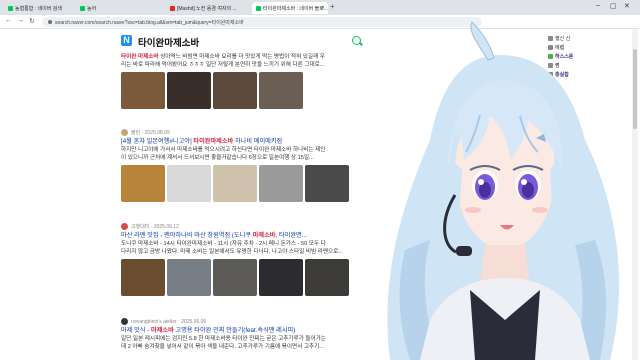 This screenshot has width=640, height=360. I want to click on result-2-author: 불린 · 2025.08.09, so click(243, 132).